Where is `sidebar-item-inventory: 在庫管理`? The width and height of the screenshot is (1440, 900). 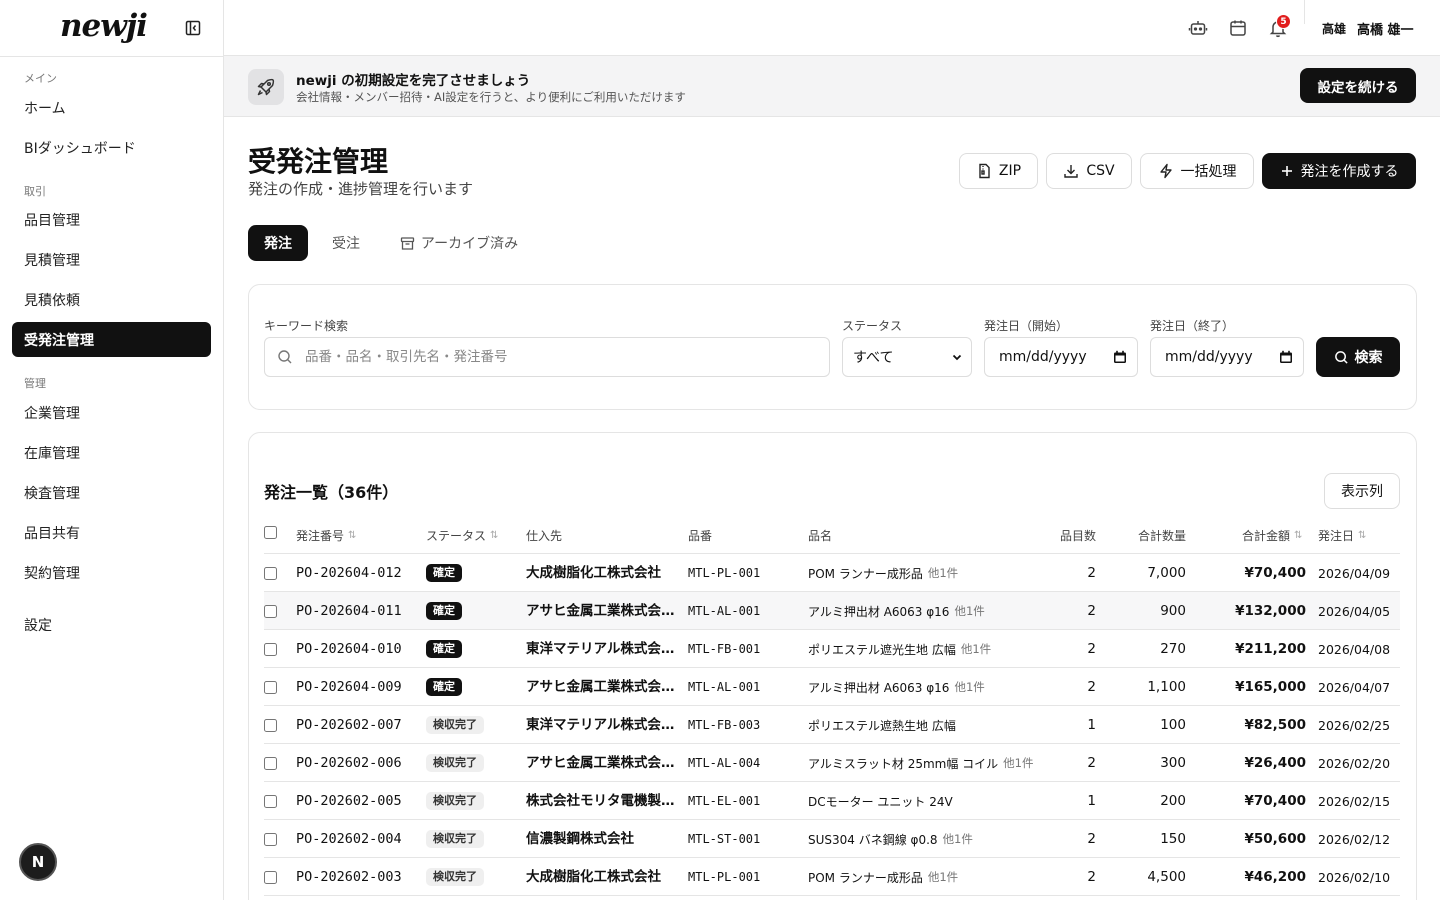
sidebar-item-inventory: 在庫管理 is located at coordinates (111, 452).